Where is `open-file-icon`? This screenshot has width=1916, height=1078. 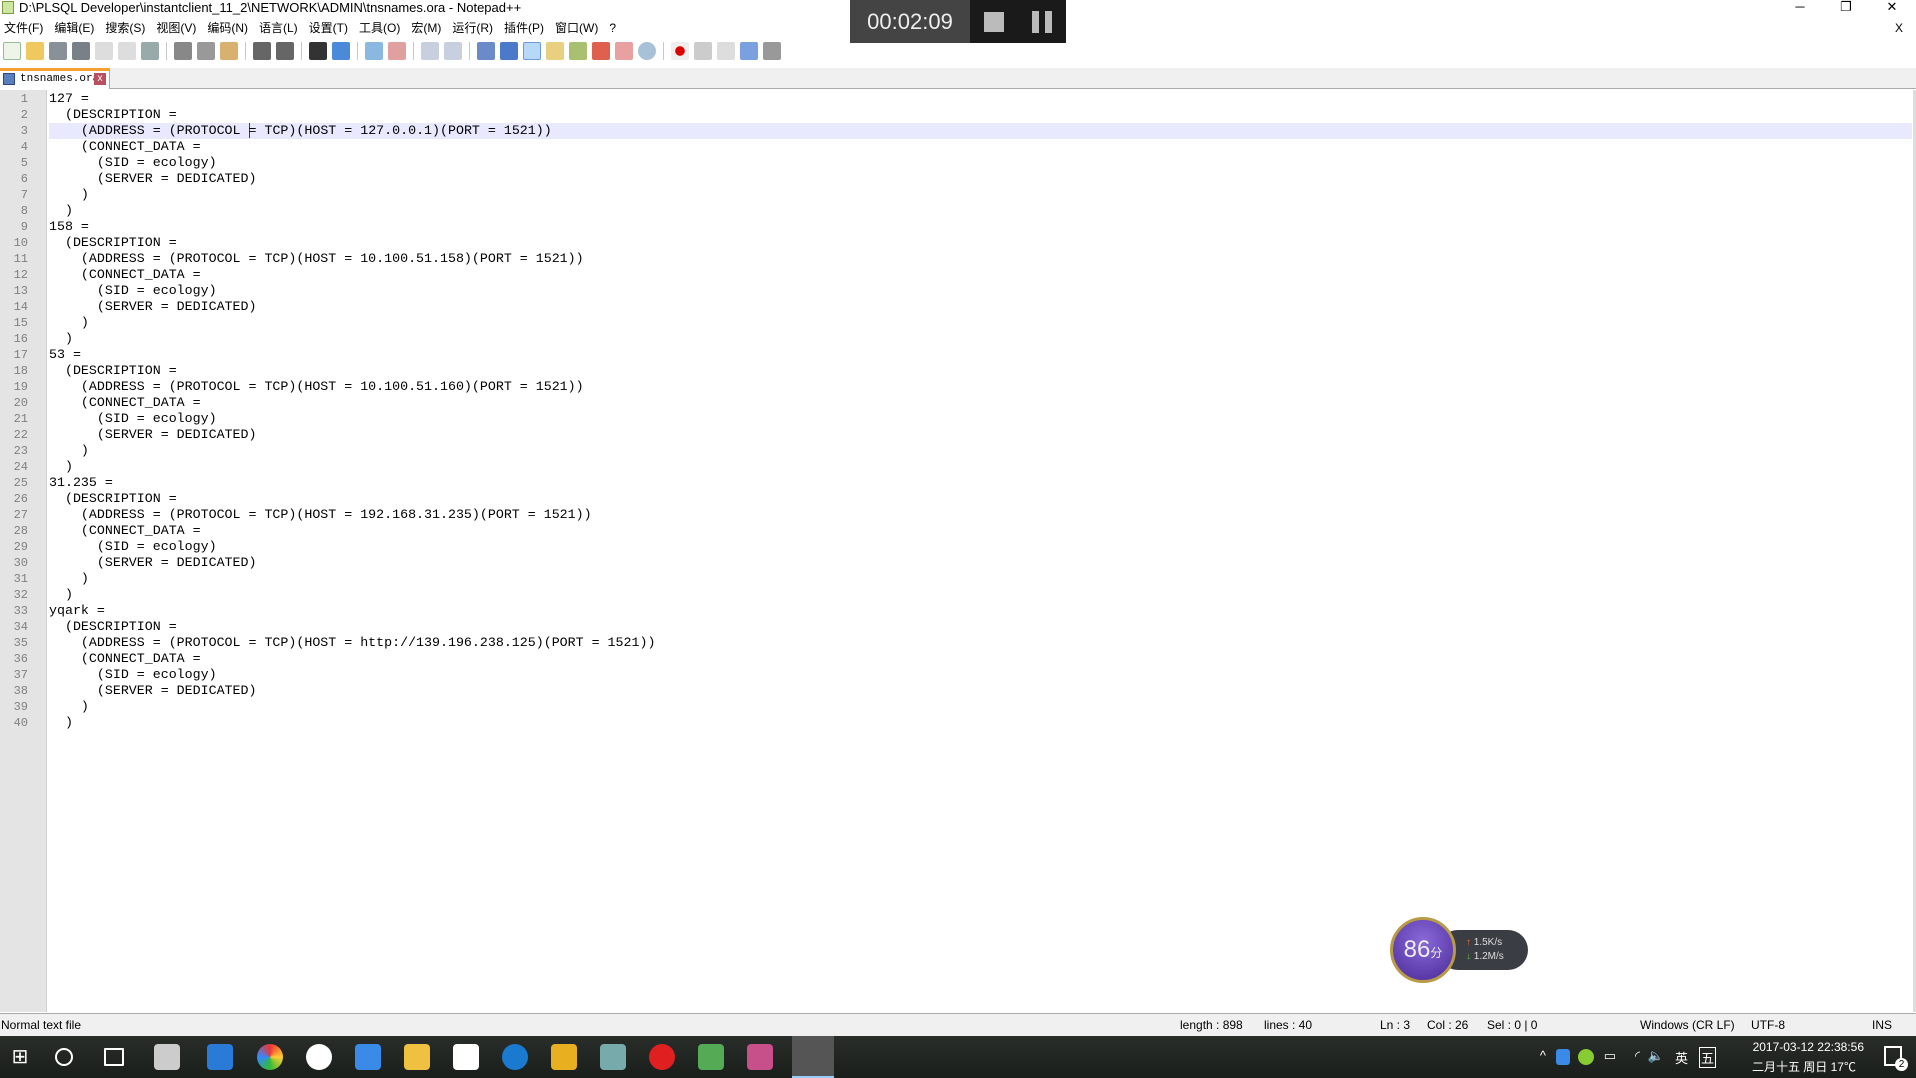
open-file-icon is located at coordinates (35, 51).